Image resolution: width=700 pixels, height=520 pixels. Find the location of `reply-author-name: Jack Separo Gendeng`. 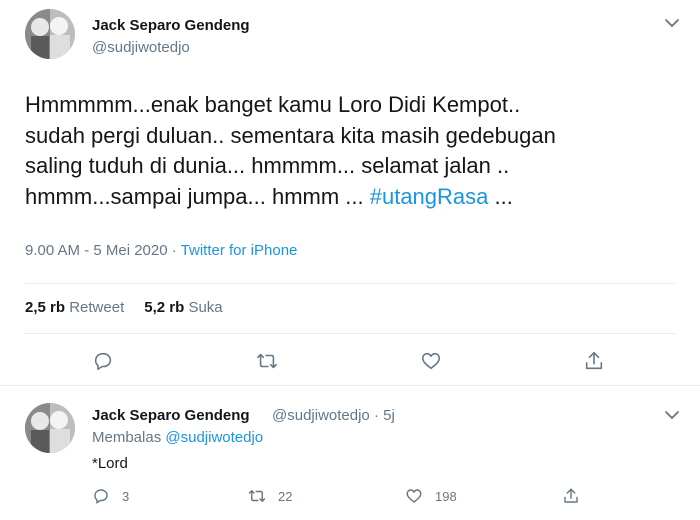

reply-author-name: Jack Separo Gendeng is located at coordinates (171, 415).